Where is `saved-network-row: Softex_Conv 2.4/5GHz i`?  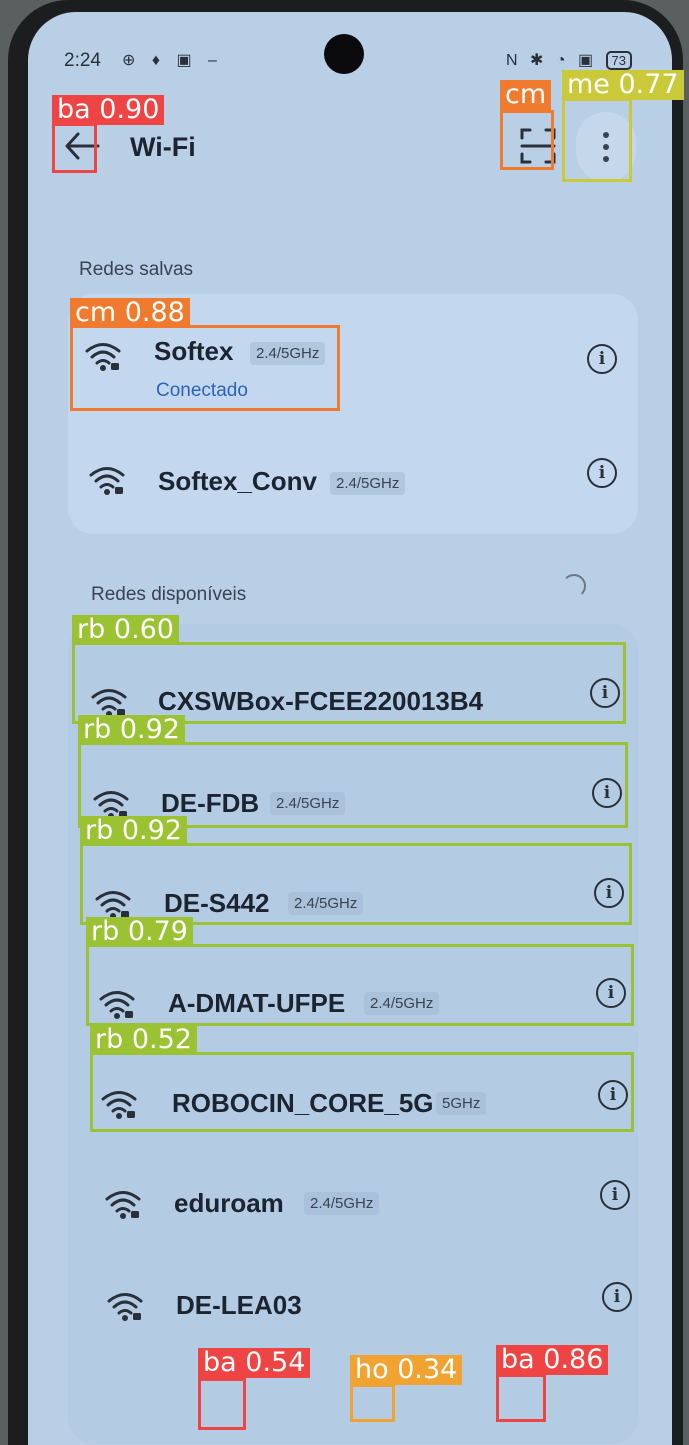
saved-network-row: Softex_Conv 2.4/5GHz i is located at coordinates (353, 474).